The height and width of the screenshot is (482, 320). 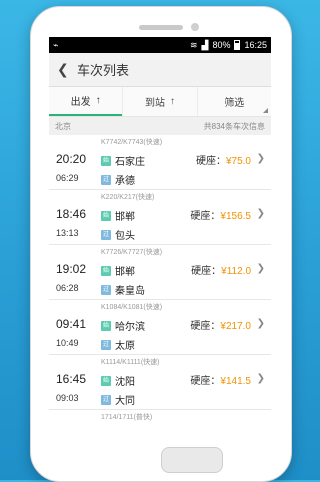 I want to click on clock: 16:25, so click(x=255, y=45).